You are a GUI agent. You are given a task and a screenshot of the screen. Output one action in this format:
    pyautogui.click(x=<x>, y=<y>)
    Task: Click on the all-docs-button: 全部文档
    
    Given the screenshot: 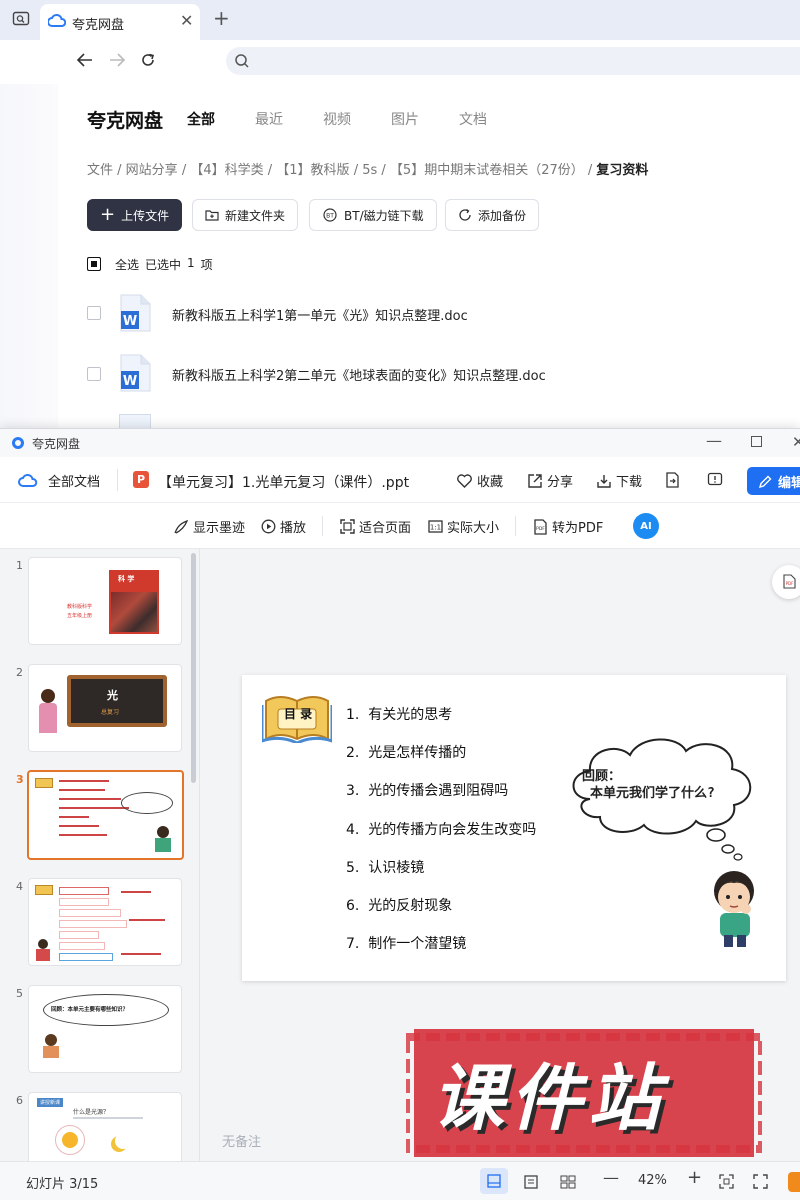 What is the action you would take?
    pyautogui.click(x=59, y=480)
    